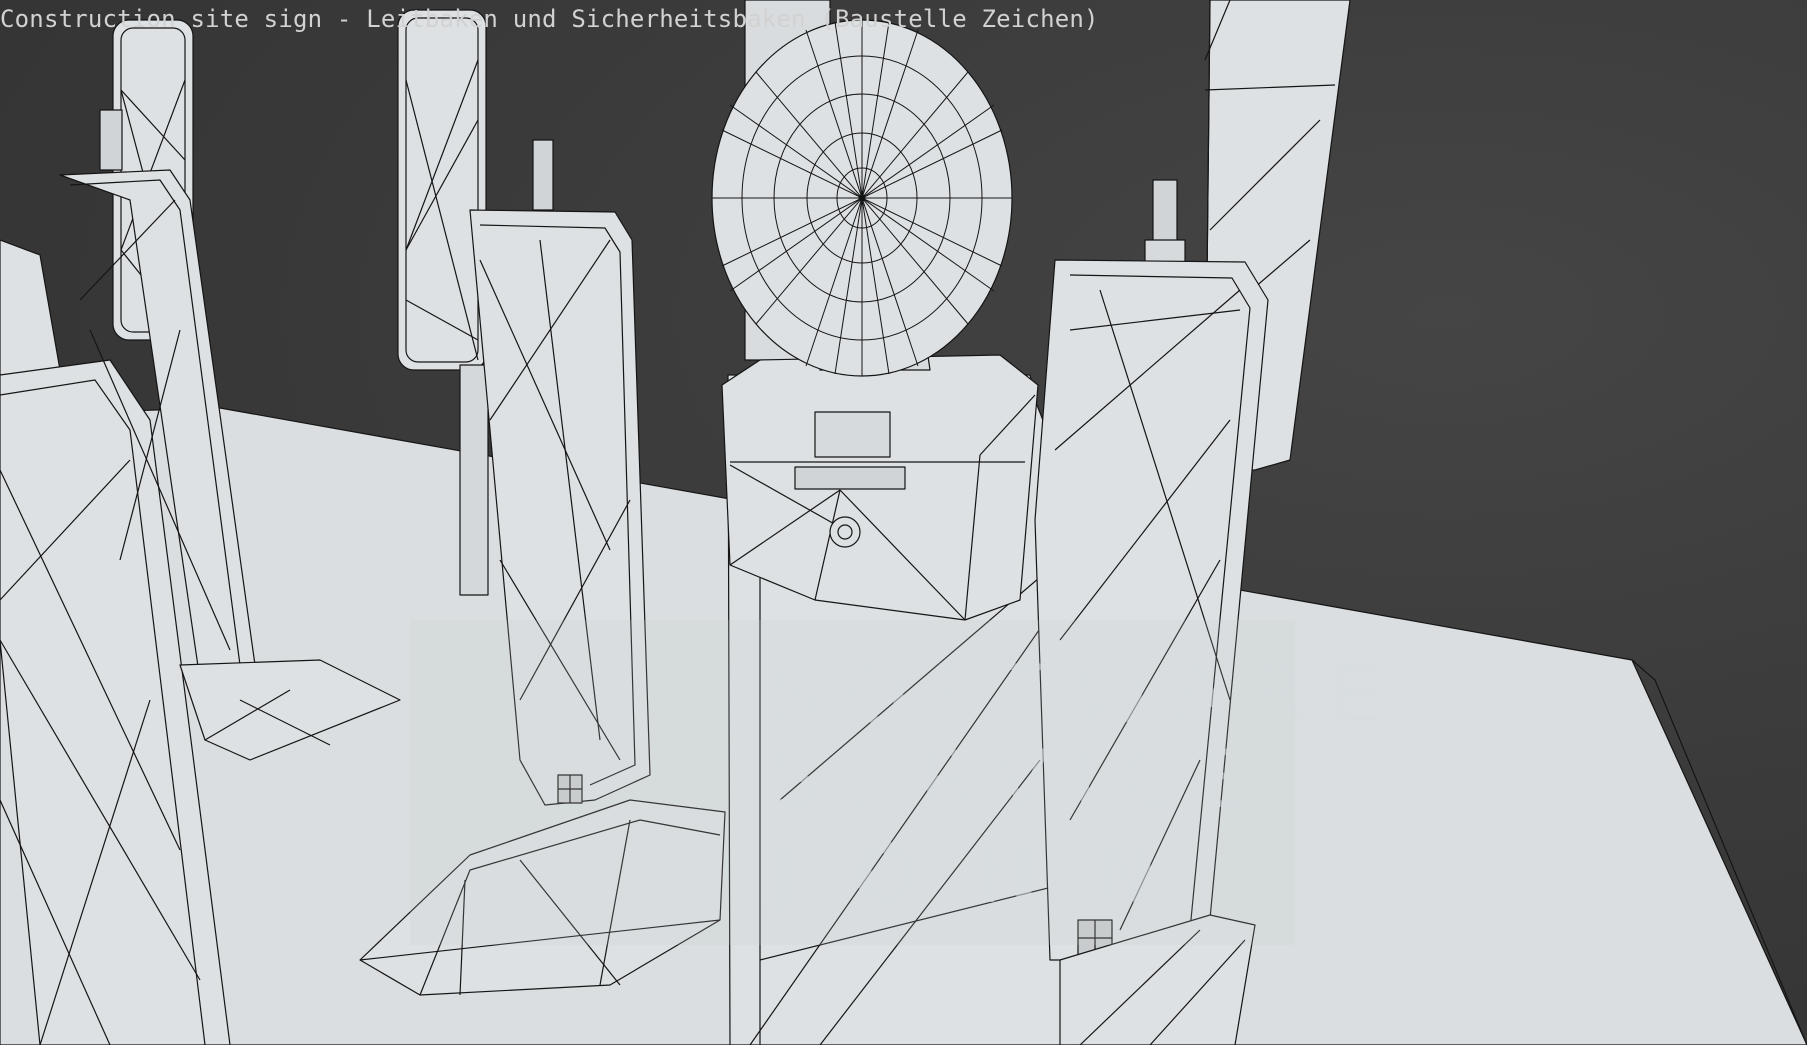  Describe the element at coordinates (990, 874) in the screenshot. I see `watermark-line-3: JOHN` at that location.